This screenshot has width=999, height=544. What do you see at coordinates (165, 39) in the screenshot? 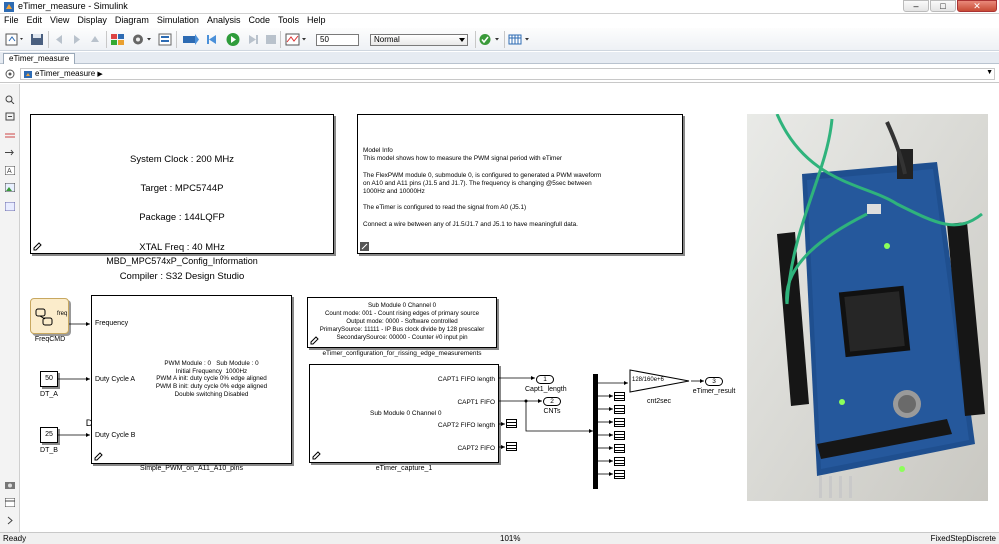
I see `model-explorer-icon` at bounding box center [165, 39].